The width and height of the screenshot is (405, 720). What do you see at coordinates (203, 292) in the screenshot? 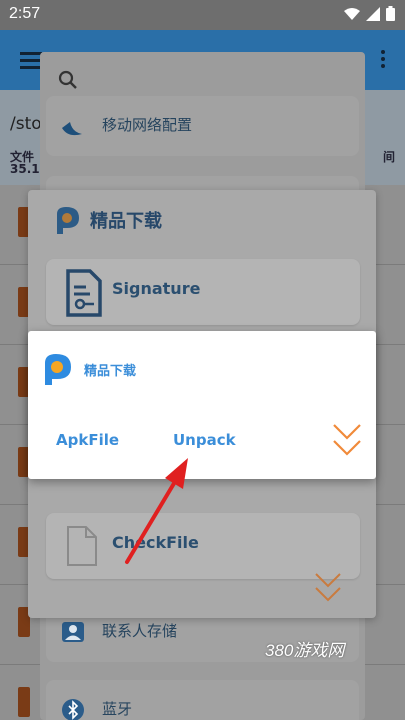
I see `signature-card: Signature` at bounding box center [203, 292].